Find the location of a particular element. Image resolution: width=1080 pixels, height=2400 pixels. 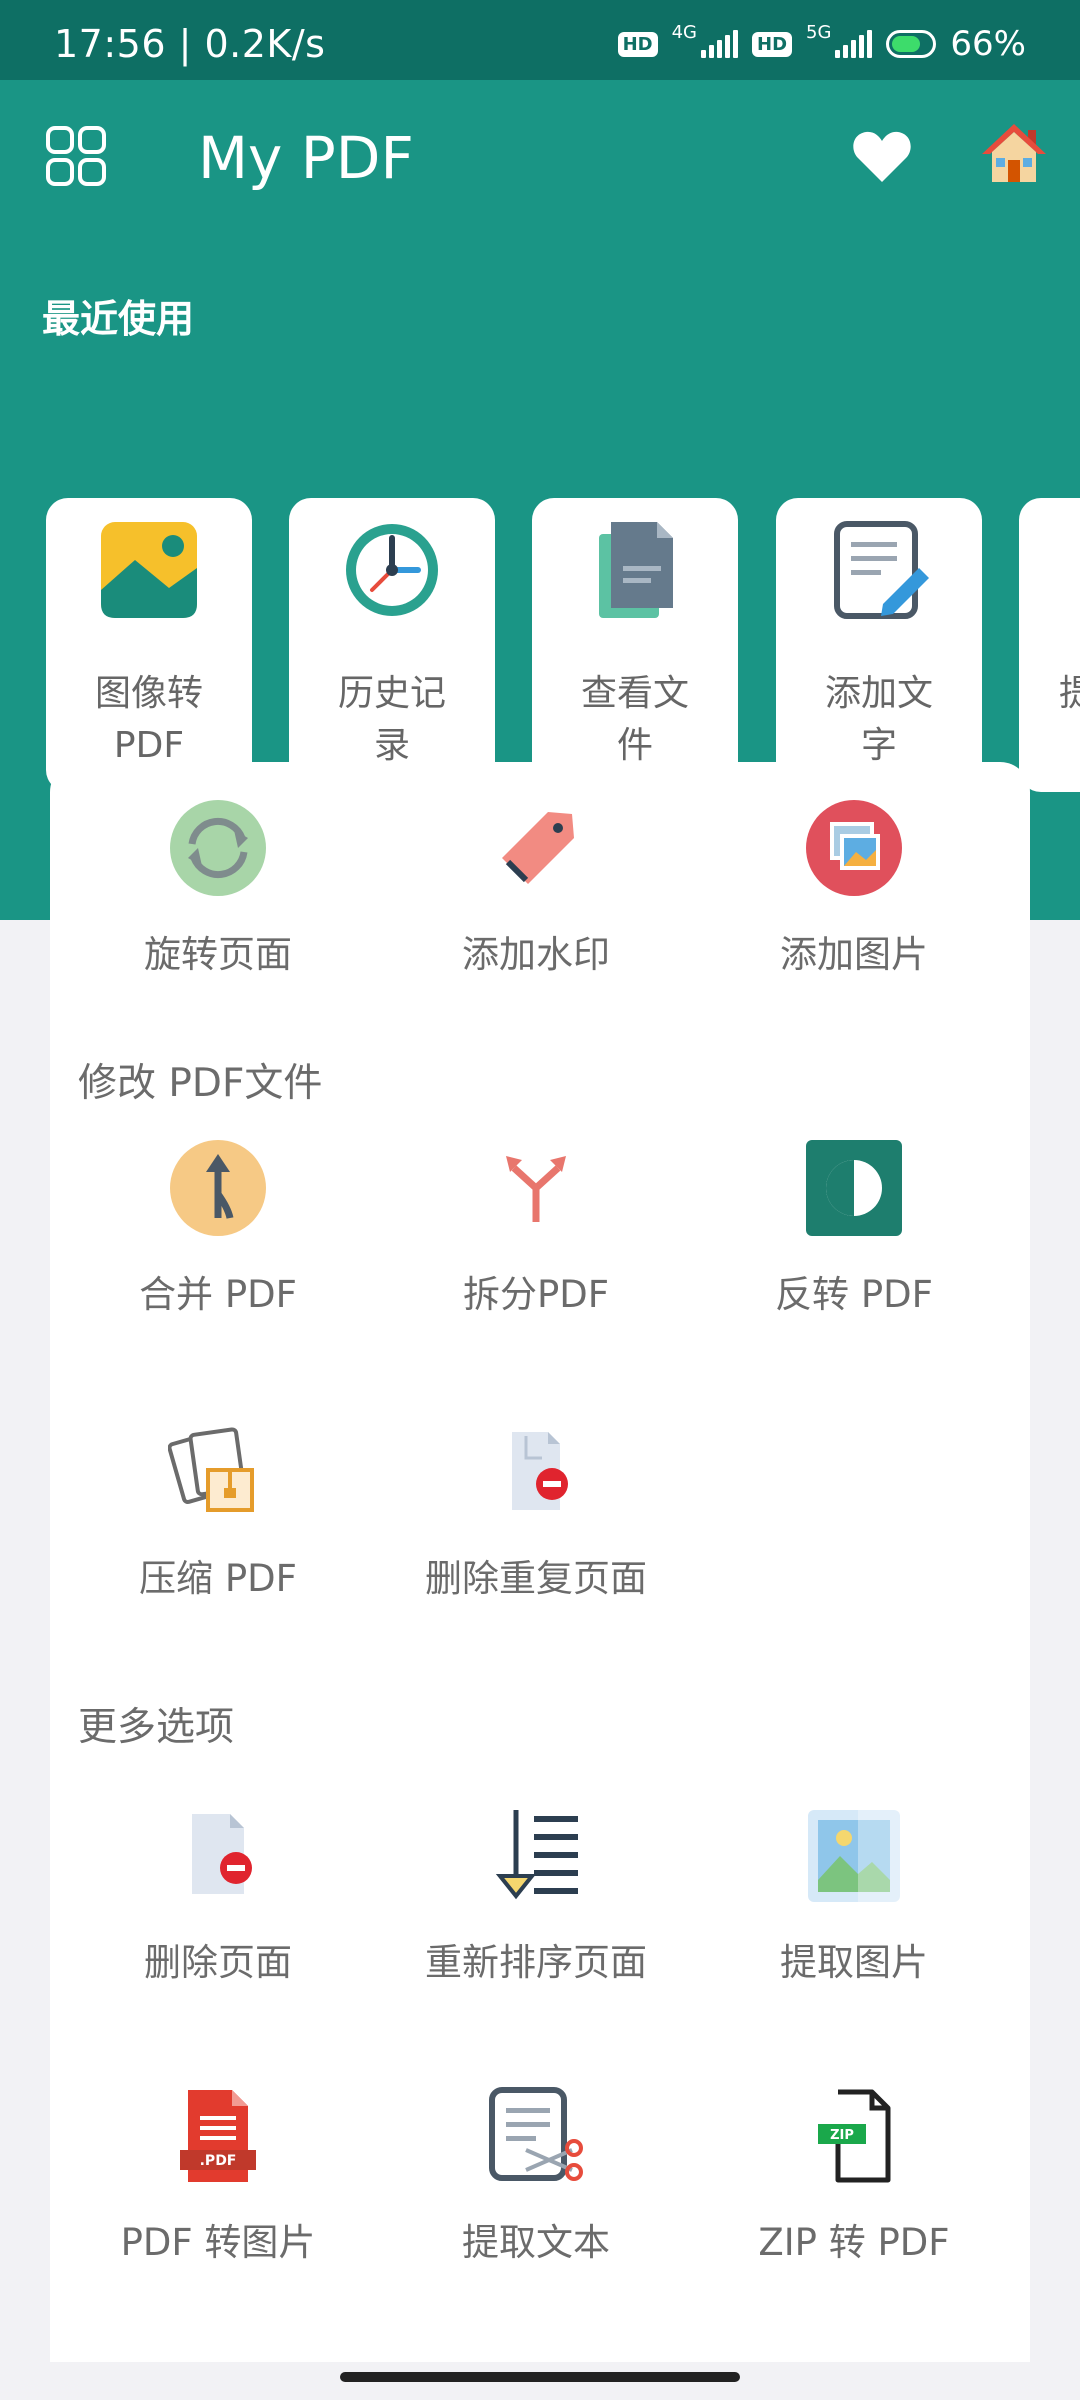

battery-icon is located at coordinates (911, 44).